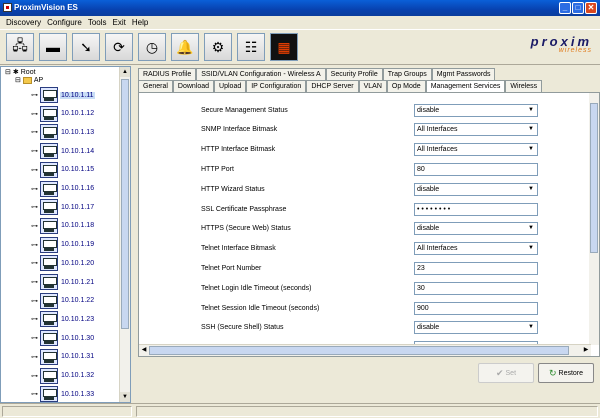  Describe the element at coordinates (63, 95) in the screenshot. I see `tree-node: ⊶ 10.10.1.11` at that location.